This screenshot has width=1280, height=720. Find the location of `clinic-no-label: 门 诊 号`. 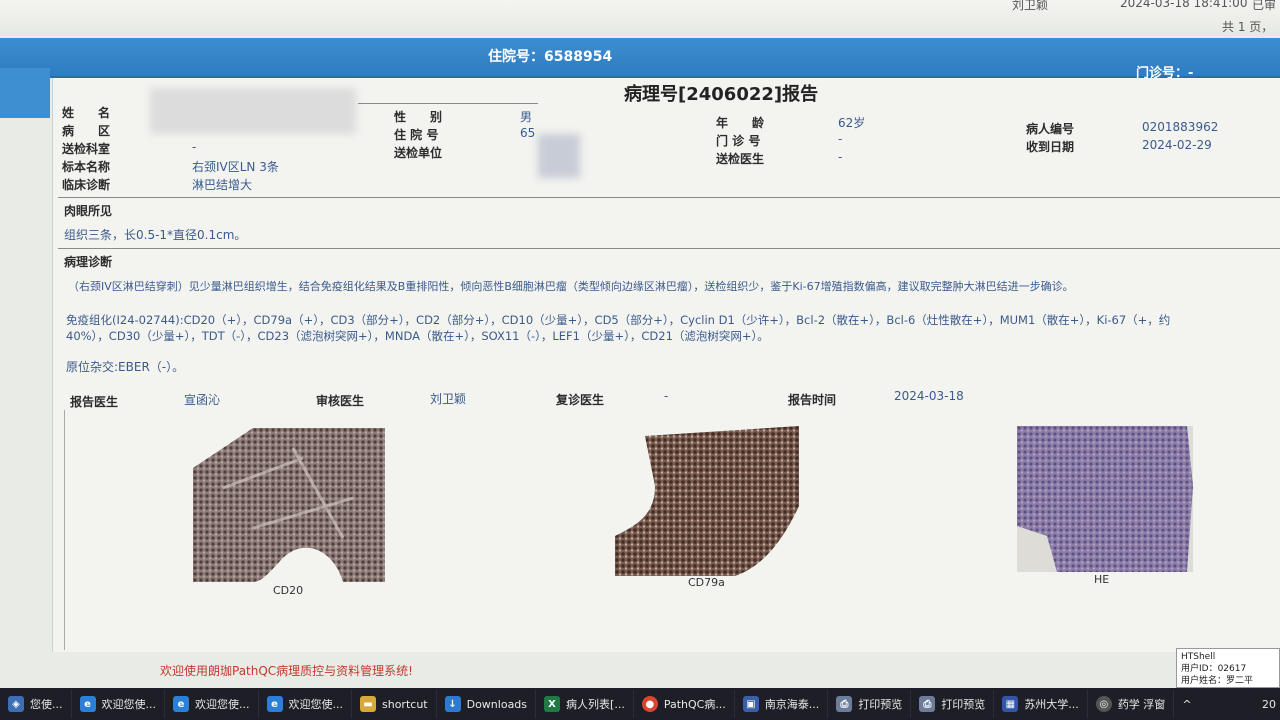

clinic-no-label: 门 诊 号 is located at coordinates (738, 141).